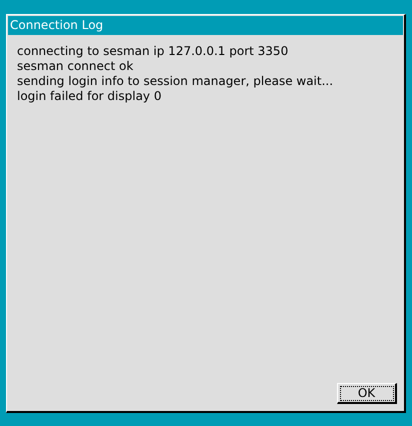 This screenshot has height=426, width=412. Describe the element at coordinates (75, 66) in the screenshot. I see `log-line: sesman connect ok` at that location.